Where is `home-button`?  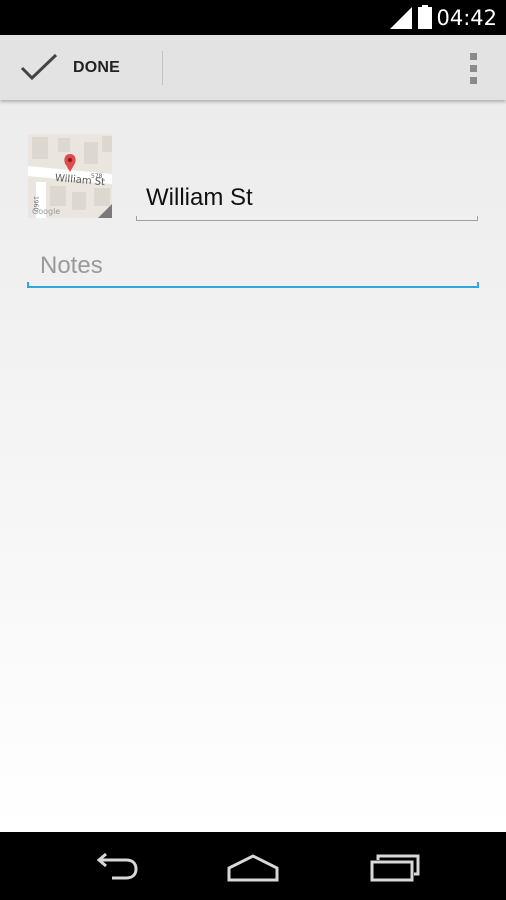 home-button is located at coordinates (253, 866).